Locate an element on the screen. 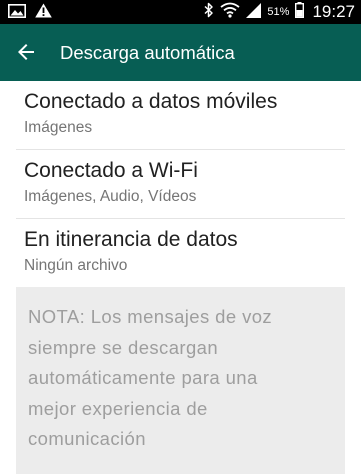 The height and width of the screenshot is (474, 361). wifi-icon is located at coordinates (230, 12).